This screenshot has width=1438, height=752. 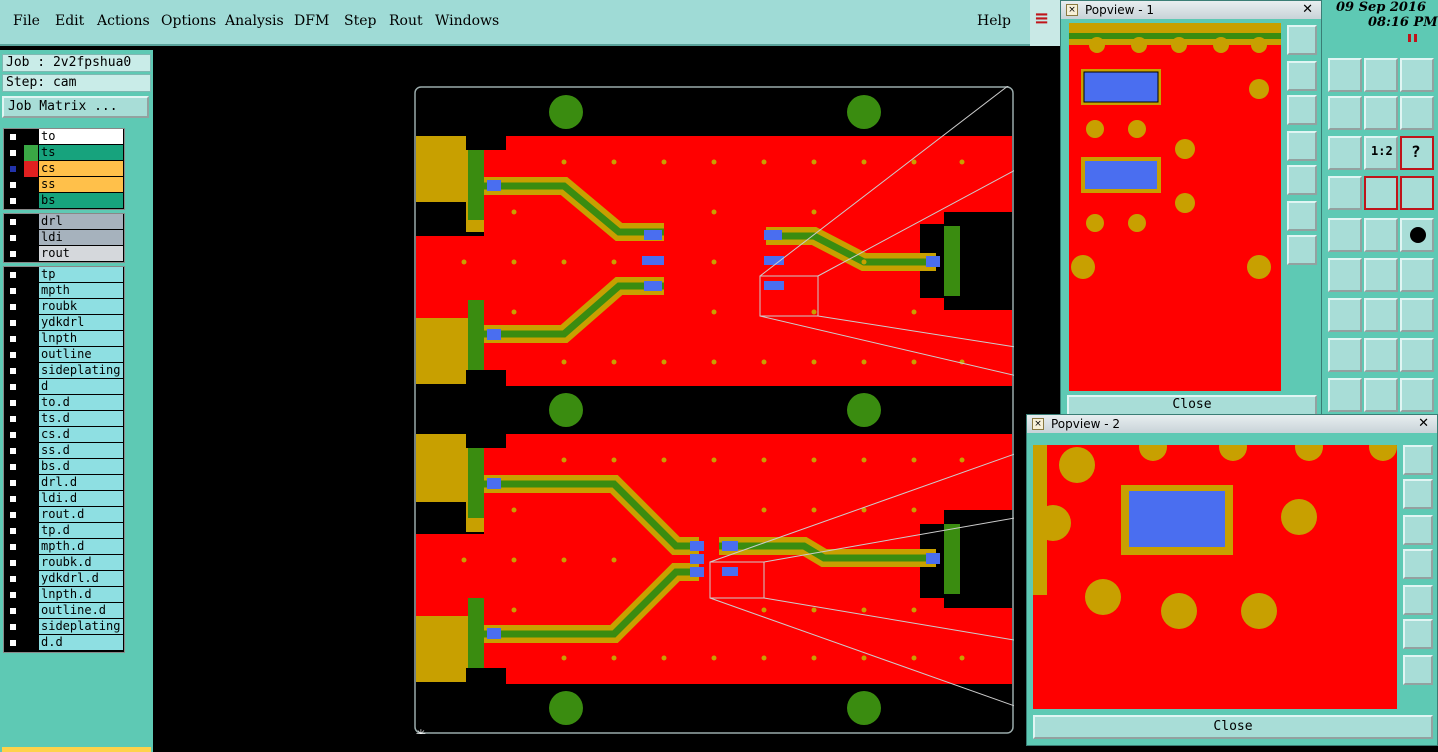 I want to click on draw-icon, so click(x=1345, y=315).